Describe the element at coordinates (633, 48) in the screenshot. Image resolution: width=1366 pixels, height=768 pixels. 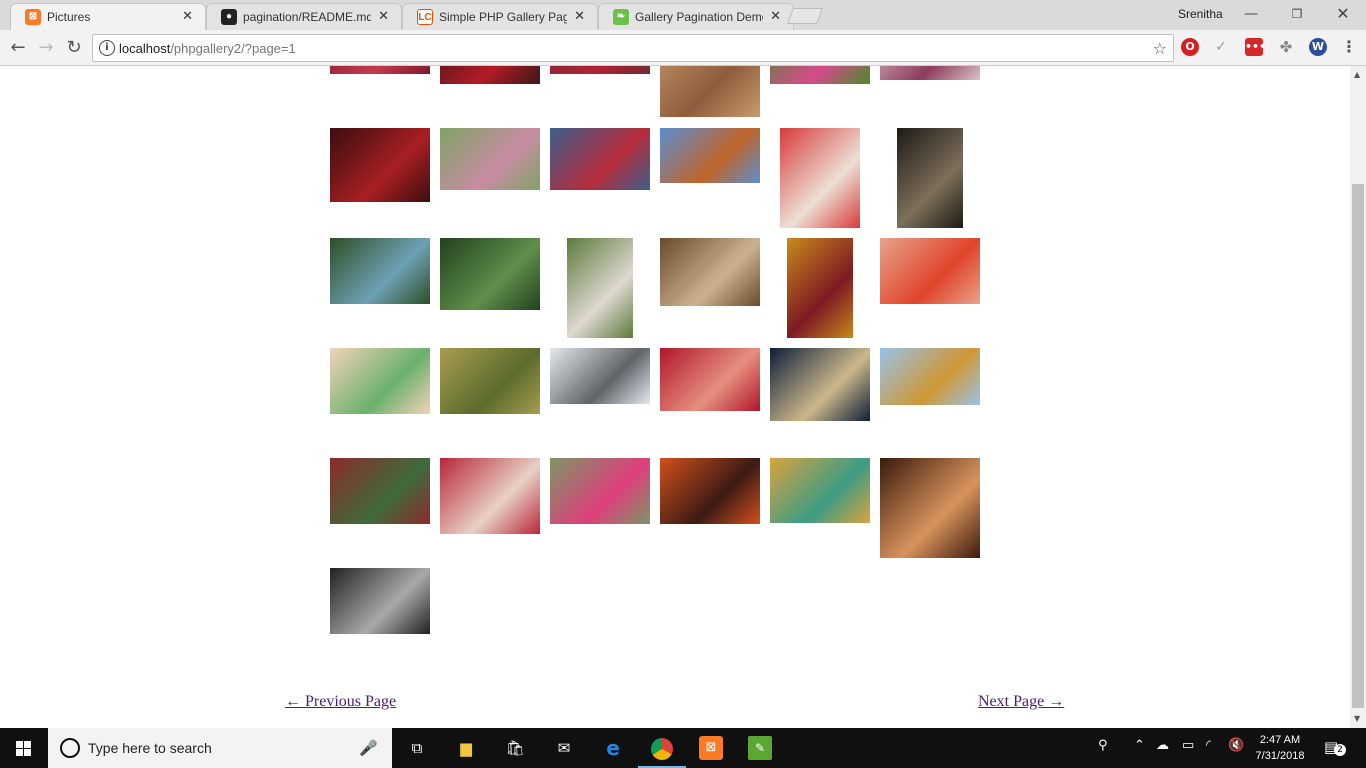
I see `address-bar: i localhost/phpgallery2/?page=1 ☆` at that location.